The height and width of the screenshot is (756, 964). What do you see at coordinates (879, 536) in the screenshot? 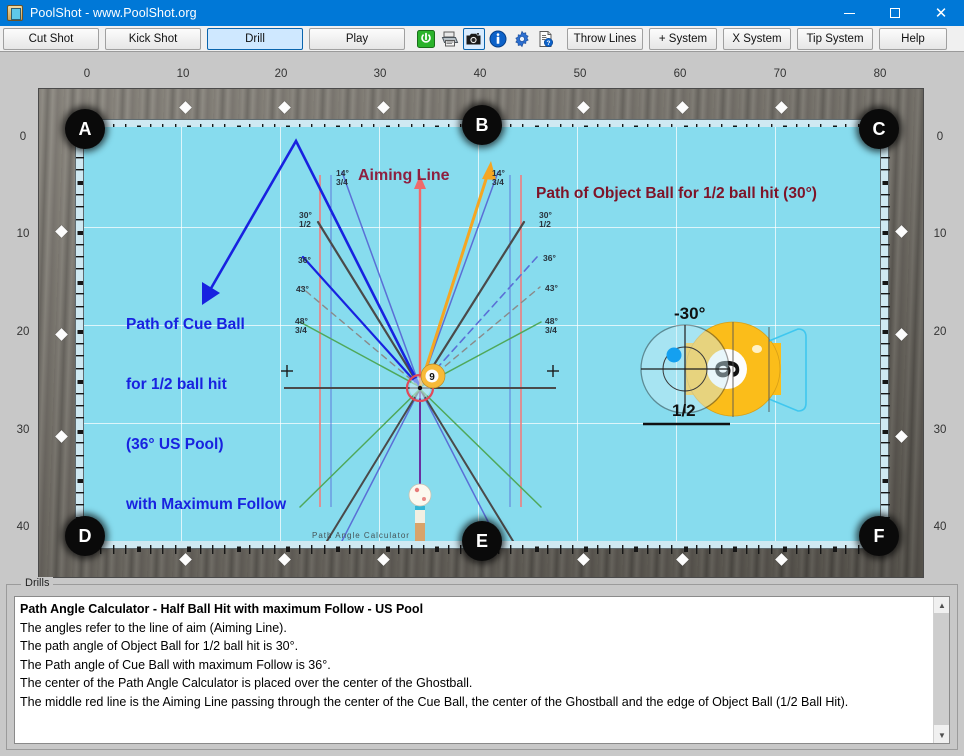
I see `pocket-f: F` at bounding box center [879, 536].